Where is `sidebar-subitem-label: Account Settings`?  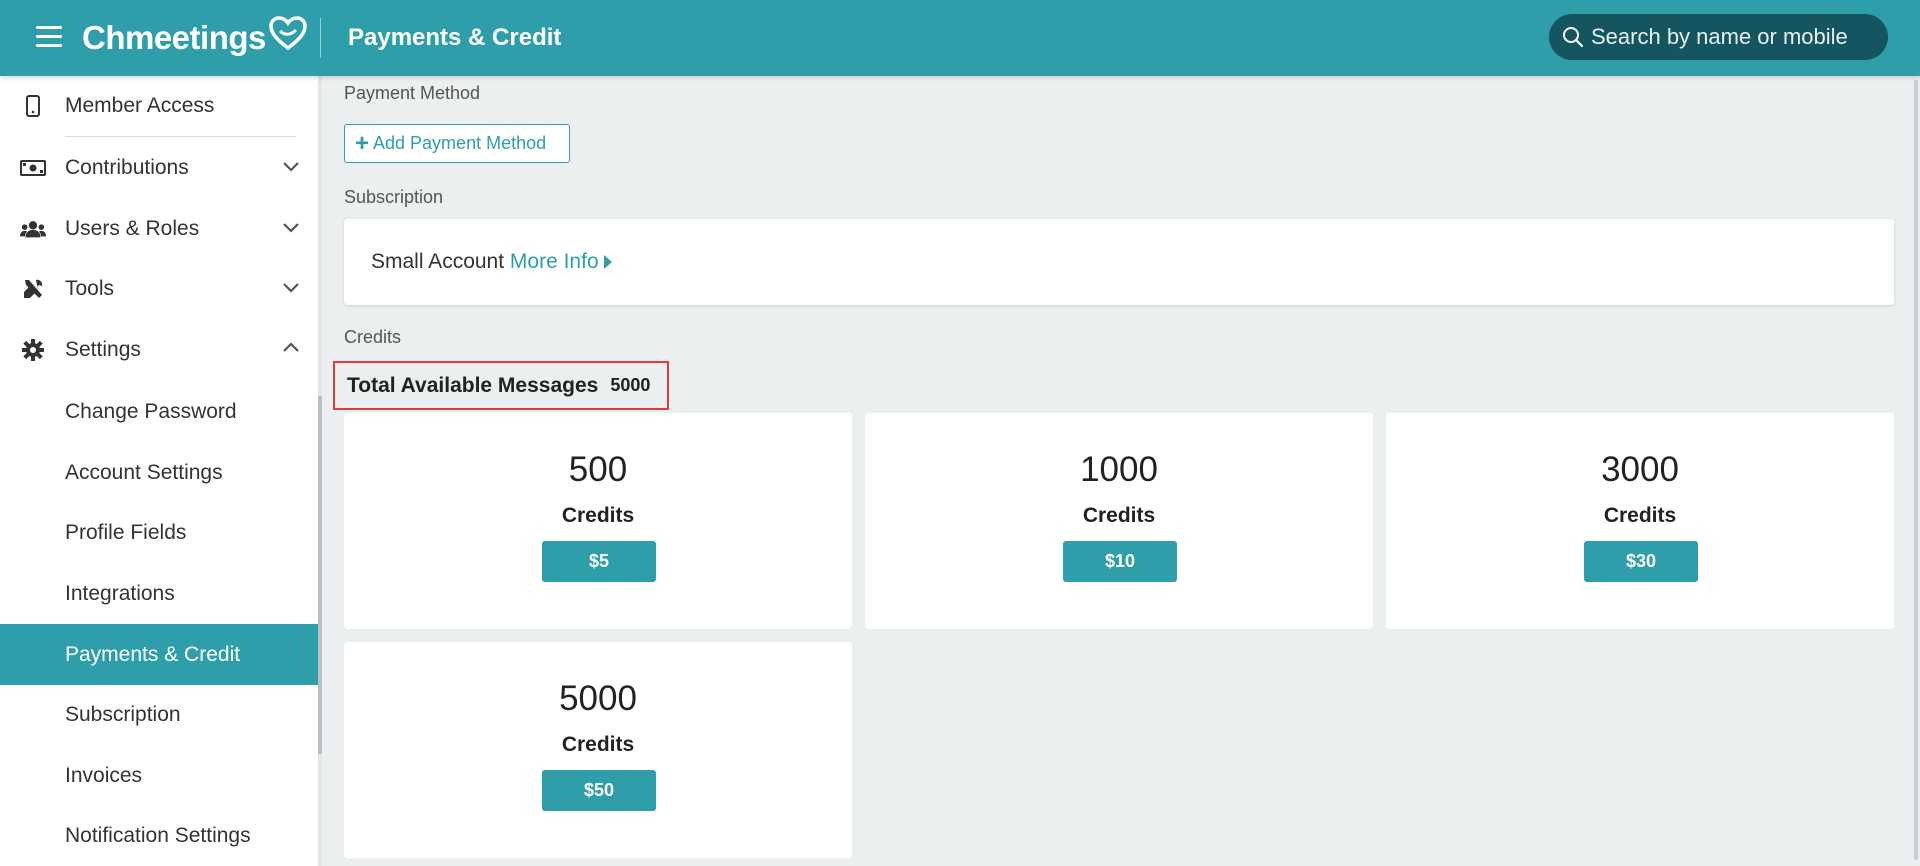
sidebar-subitem-label: Account Settings is located at coordinates (144, 472).